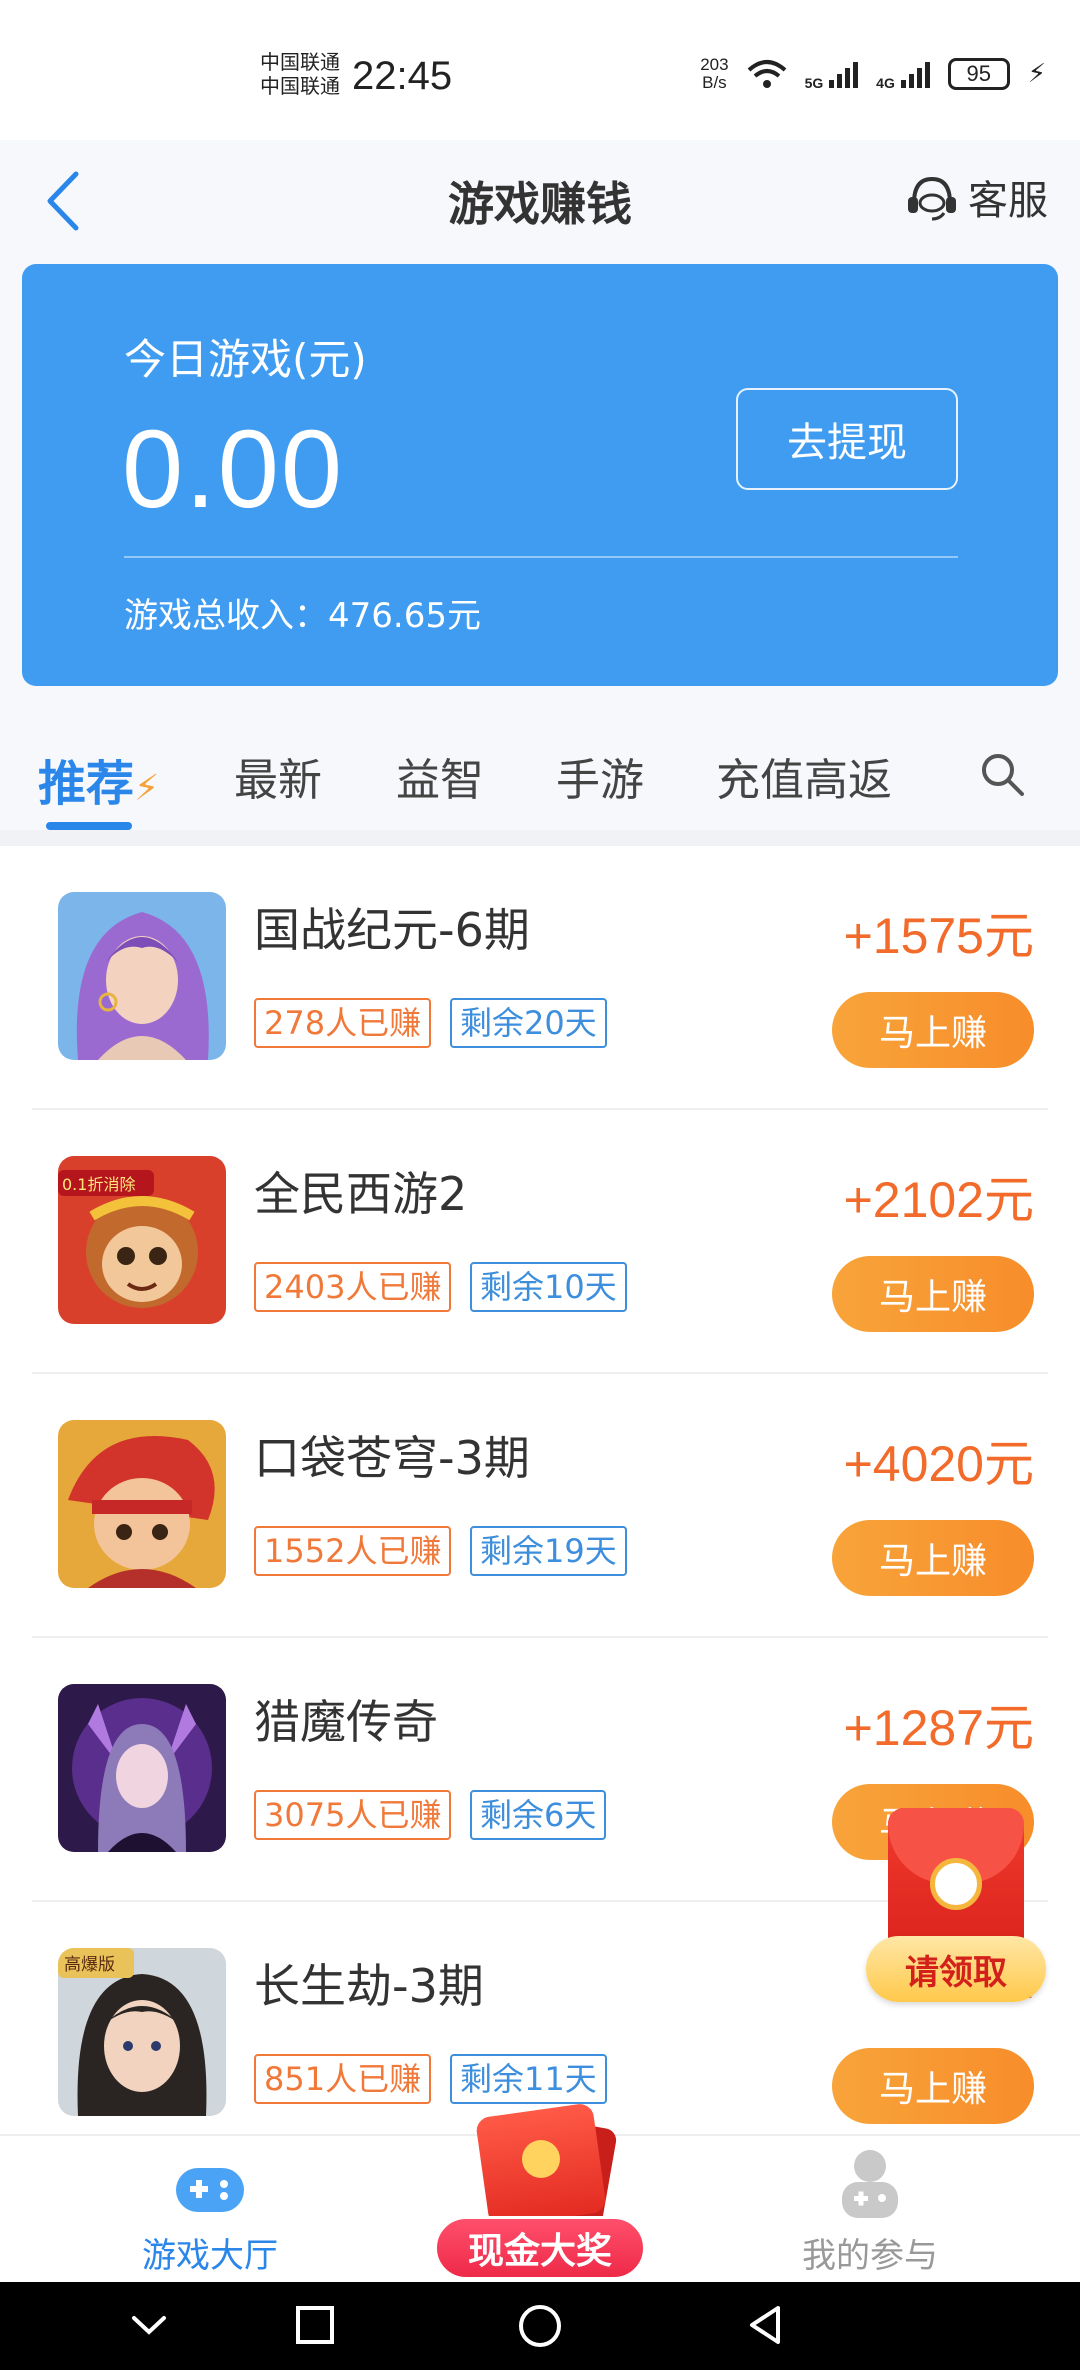 The image size is (1080, 2370). I want to click on earned-count-tag: 2403人已赚, so click(353, 1287).